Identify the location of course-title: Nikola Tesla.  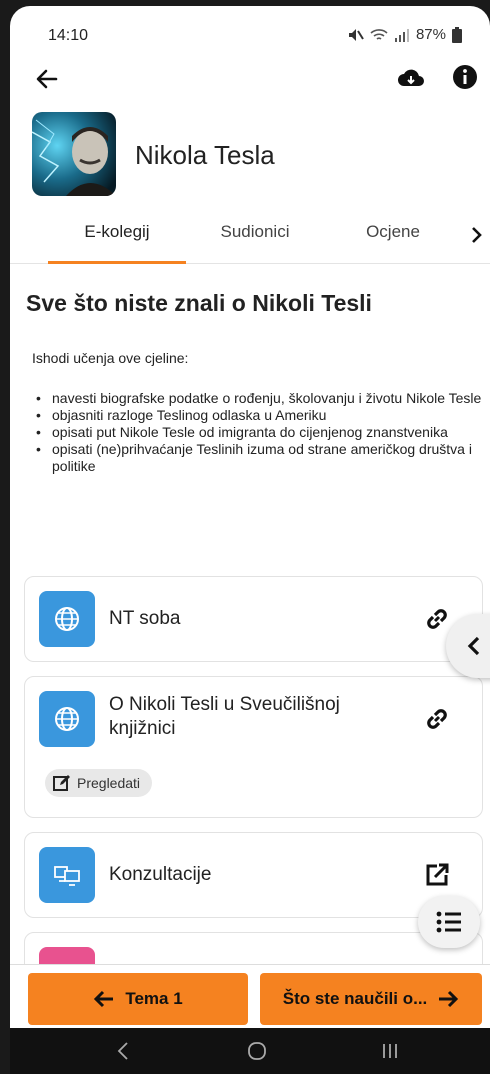
(205, 155).